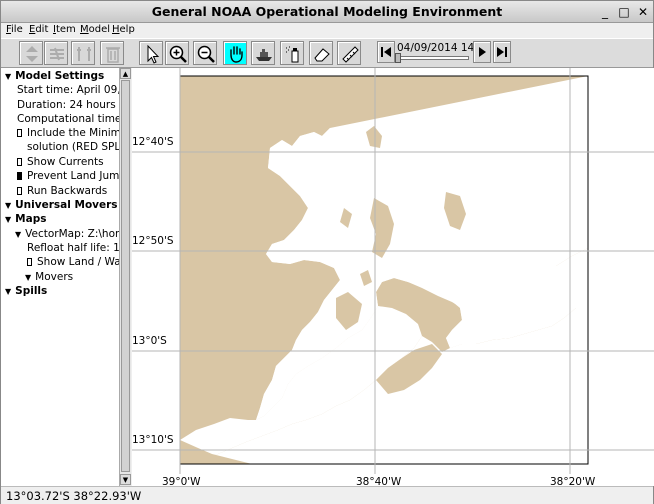 The image size is (654, 504). Describe the element at coordinates (66, 205) in the screenshot. I see `tree-label: Universal Movers` at that location.